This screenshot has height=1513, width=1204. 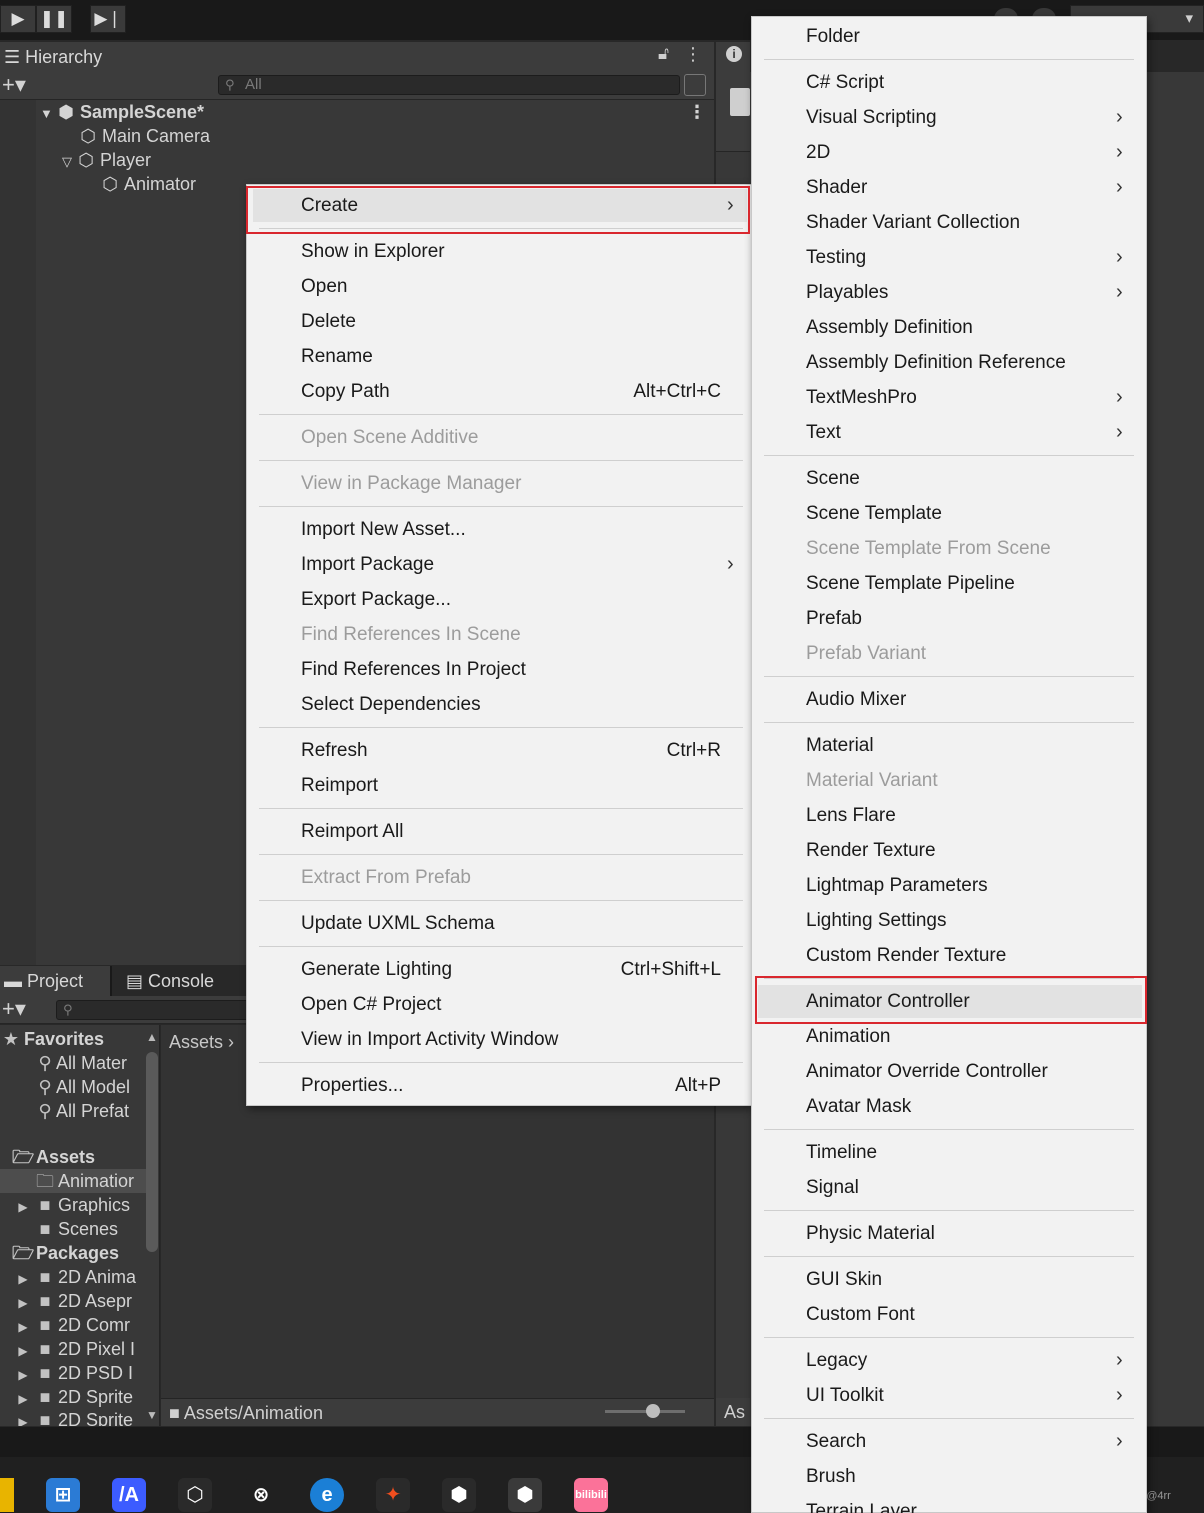 What do you see at coordinates (511, 391) in the screenshot?
I see `menu-item-copy-path: Copy Path Alt+Ctrl+C` at bounding box center [511, 391].